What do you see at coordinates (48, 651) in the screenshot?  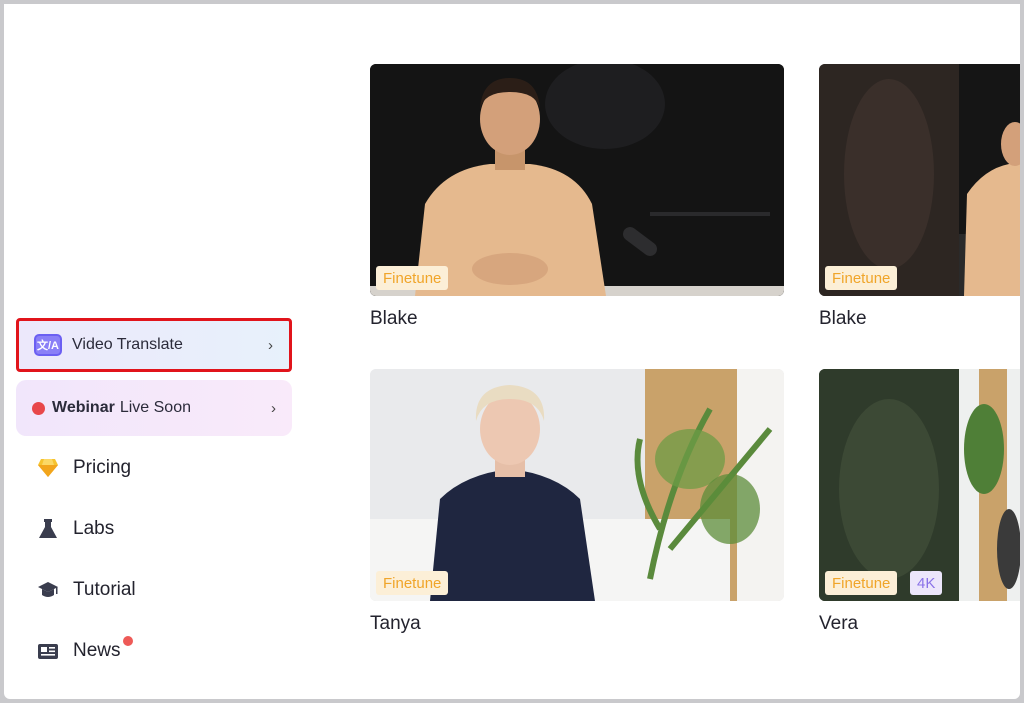 I see `newspaper-icon` at bounding box center [48, 651].